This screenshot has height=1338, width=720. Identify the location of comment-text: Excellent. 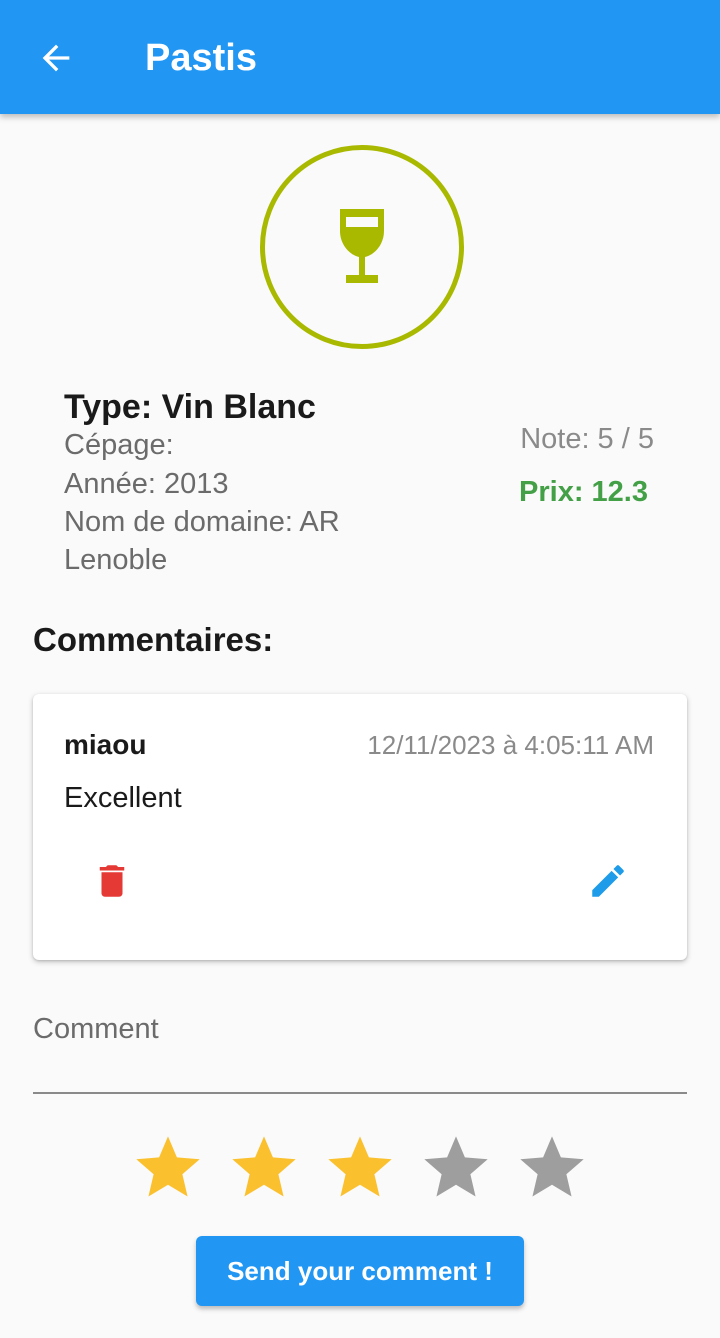
(123, 798).